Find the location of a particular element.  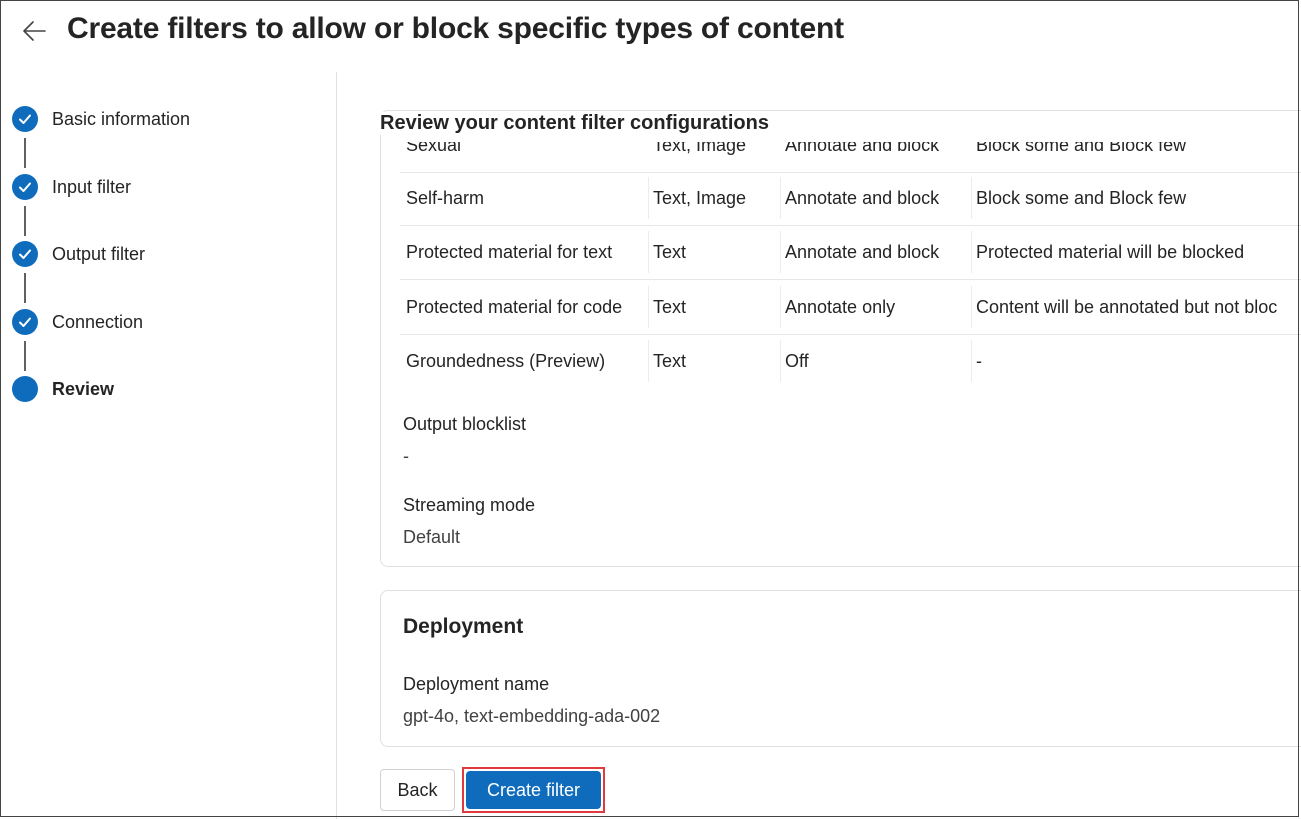

step-label: Connection is located at coordinates (98, 321).